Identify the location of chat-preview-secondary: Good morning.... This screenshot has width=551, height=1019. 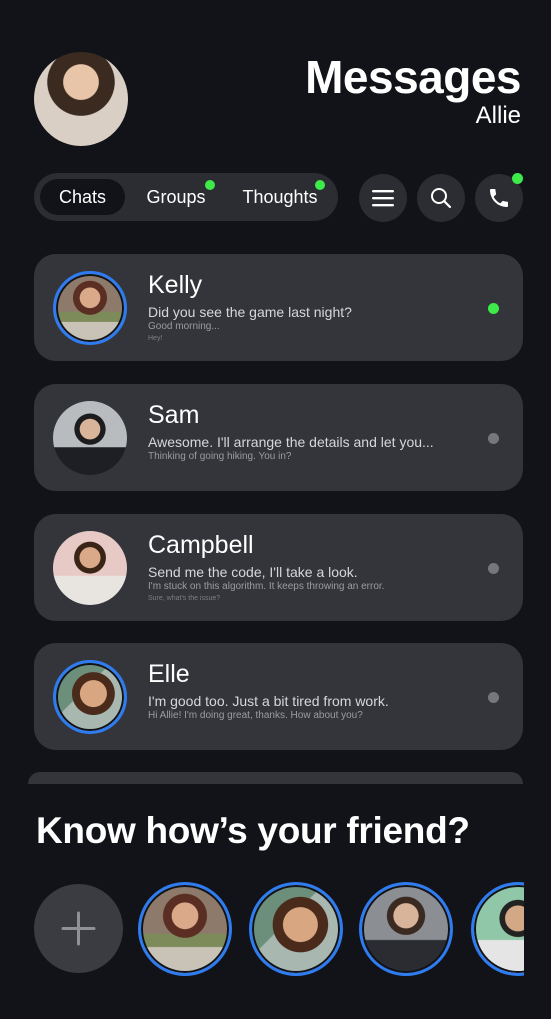
(184, 326).